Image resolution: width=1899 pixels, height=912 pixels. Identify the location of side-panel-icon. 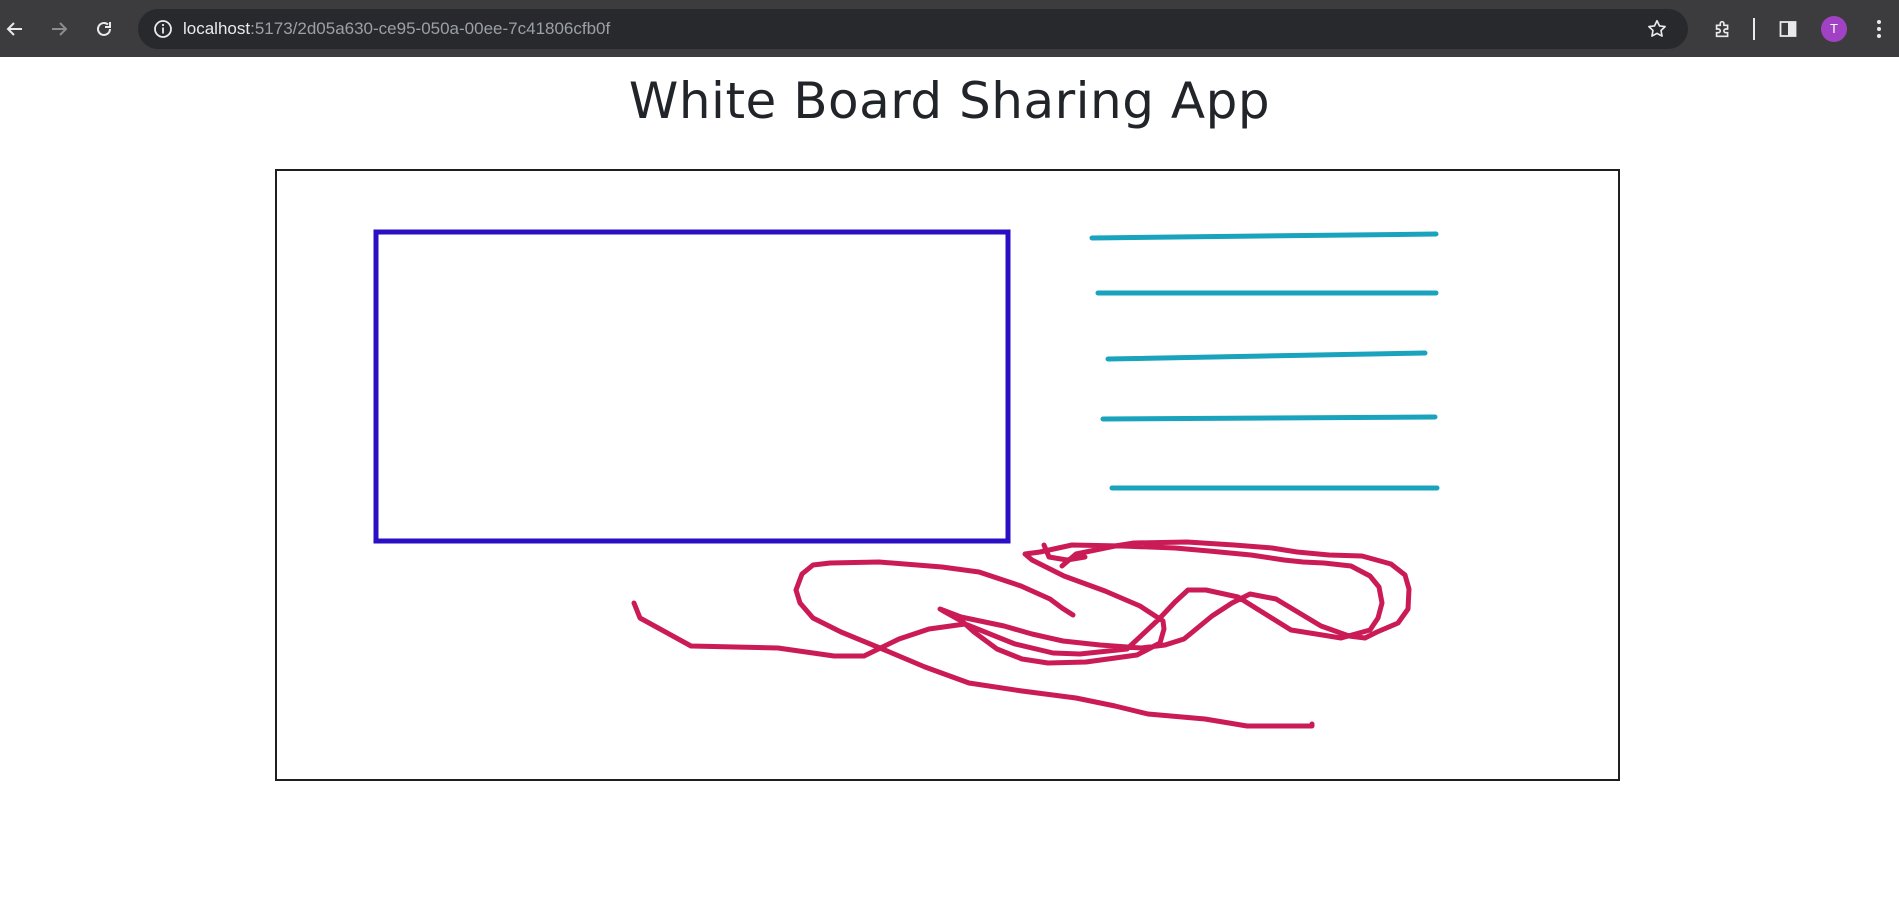
(1788, 29).